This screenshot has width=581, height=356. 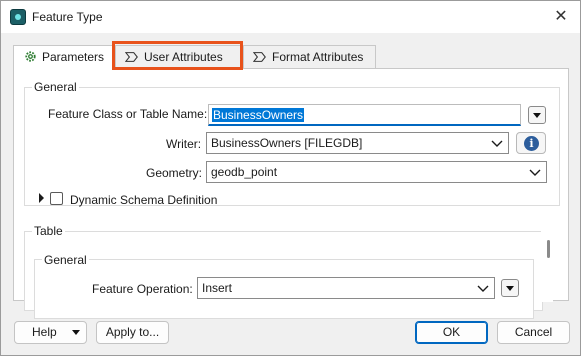 I want to click on ok-button-label: OK, so click(x=451, y=332).